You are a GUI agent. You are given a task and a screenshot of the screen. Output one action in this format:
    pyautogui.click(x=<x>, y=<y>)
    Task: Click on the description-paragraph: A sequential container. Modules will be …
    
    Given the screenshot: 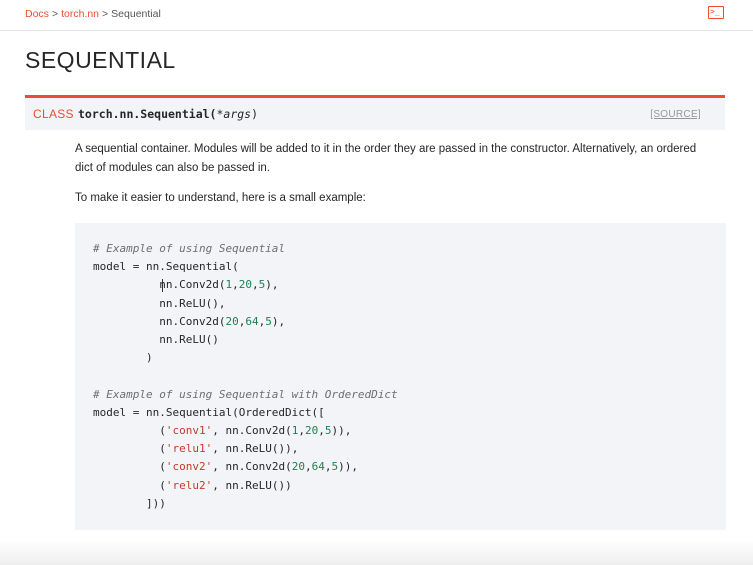 What is the action you would take?
    pyautogui.click(x=386, y=158)
    